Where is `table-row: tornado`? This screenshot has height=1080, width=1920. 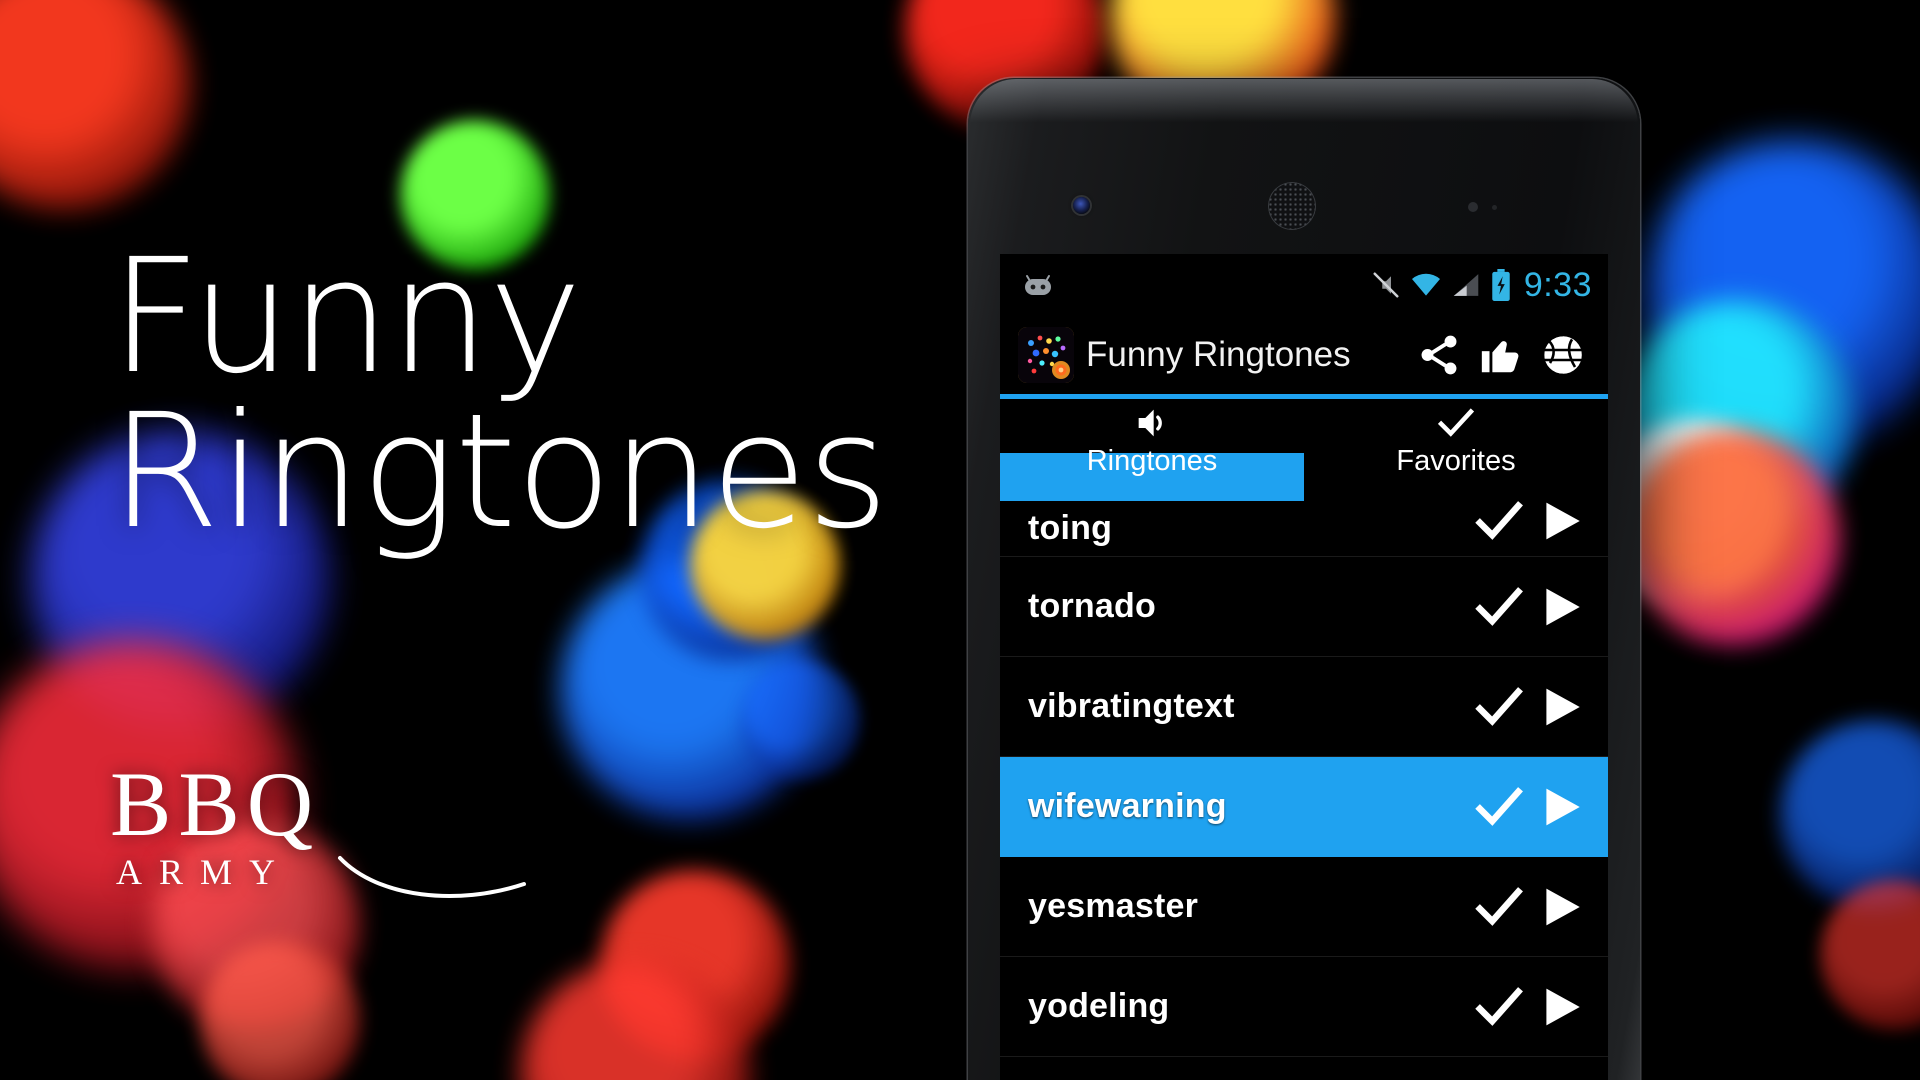 table-row: tornado is located at coordinates (1304, 607).